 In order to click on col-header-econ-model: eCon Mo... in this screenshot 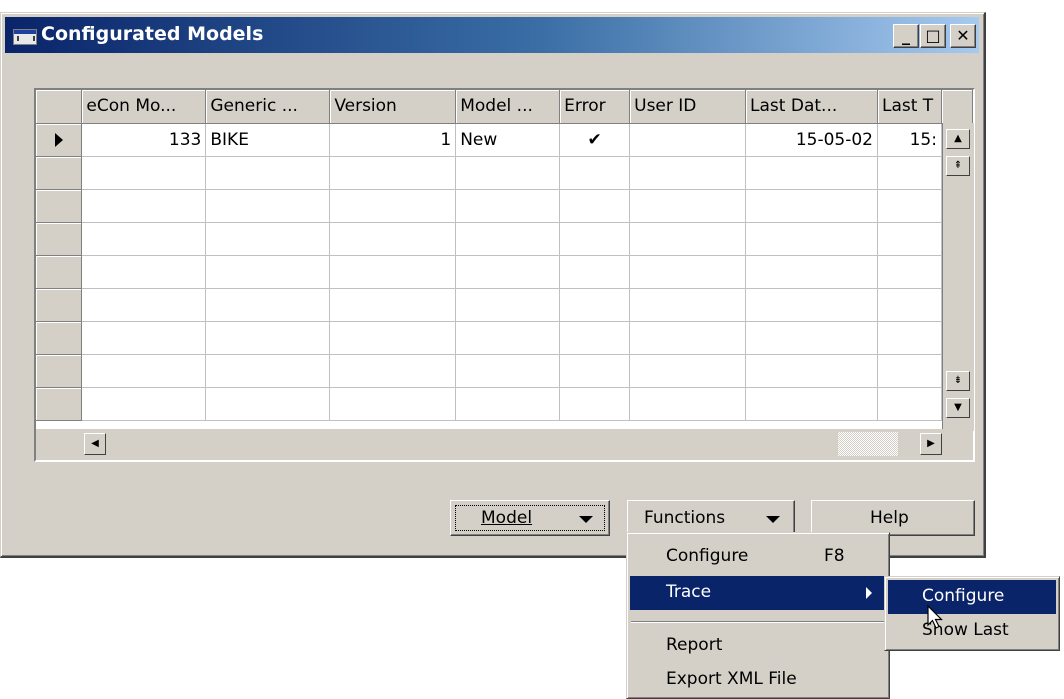, I will do `click(144, 107)`.